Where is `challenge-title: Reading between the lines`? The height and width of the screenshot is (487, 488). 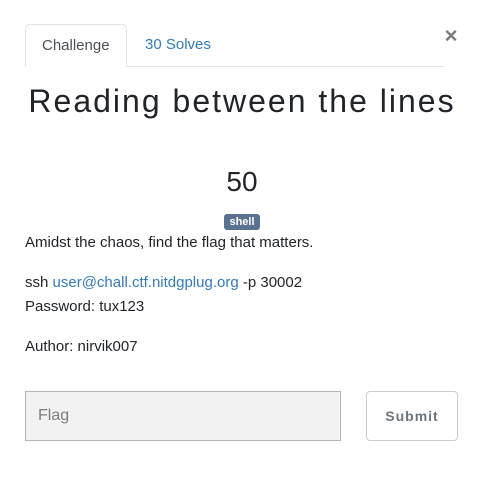 challenge-title: Reading between the lines is located at coordinates (242, 101).